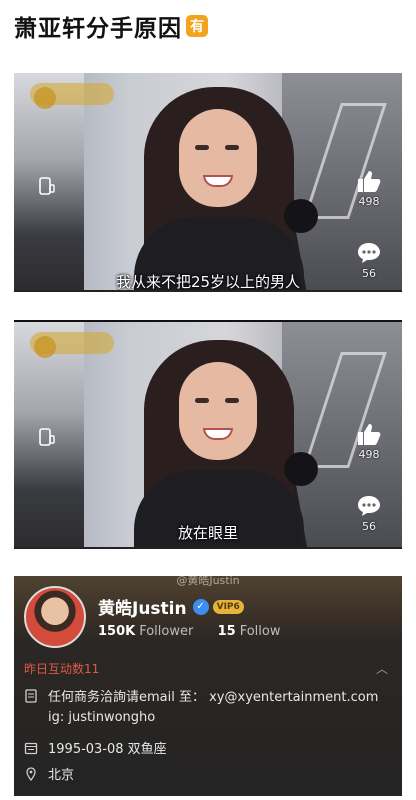 This screenshot has width=416, height=800. What do you see at coordinates (208, 717) in the screenshot?
I see `ig-info: ig: justinwongho` at bounding box center [208, 717].